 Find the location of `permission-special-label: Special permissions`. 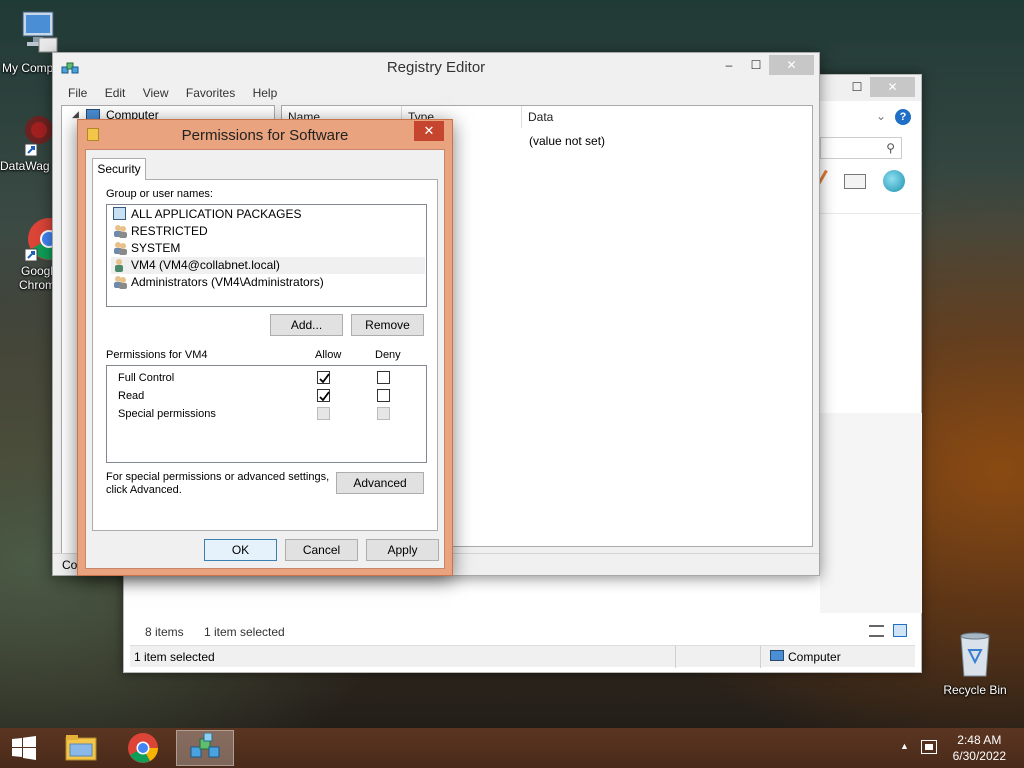

permission-special-label: Special permissions is located at coordinates (167, 414).